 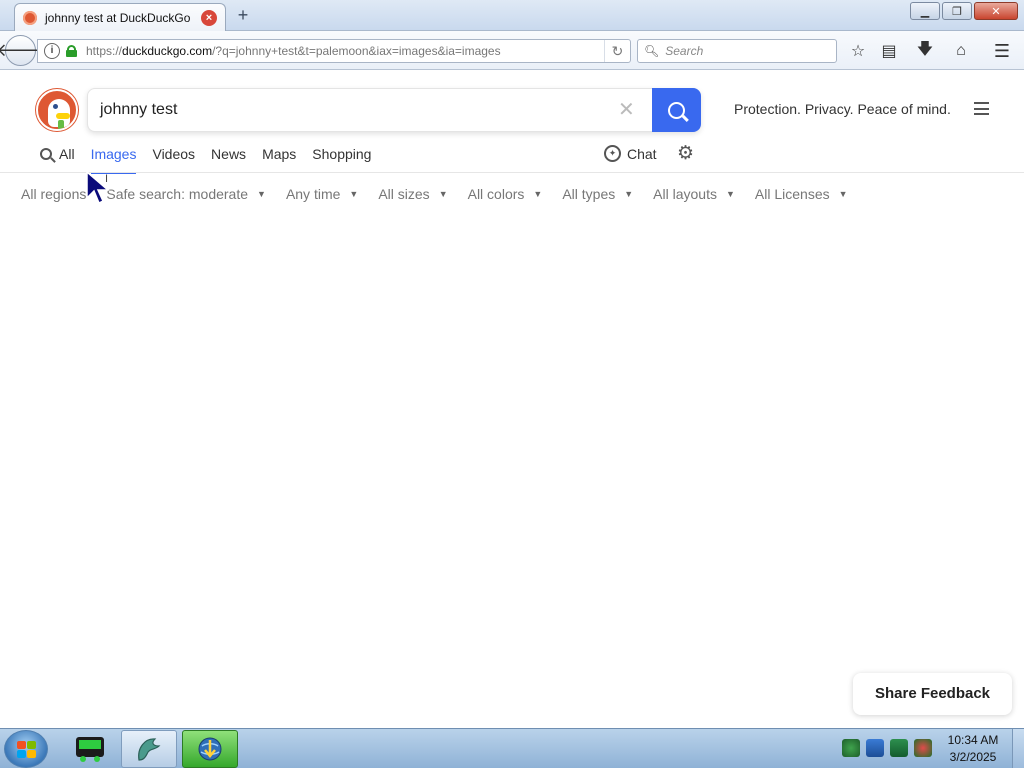 I want to click on tab-news: News, so click(x=228, y=154).